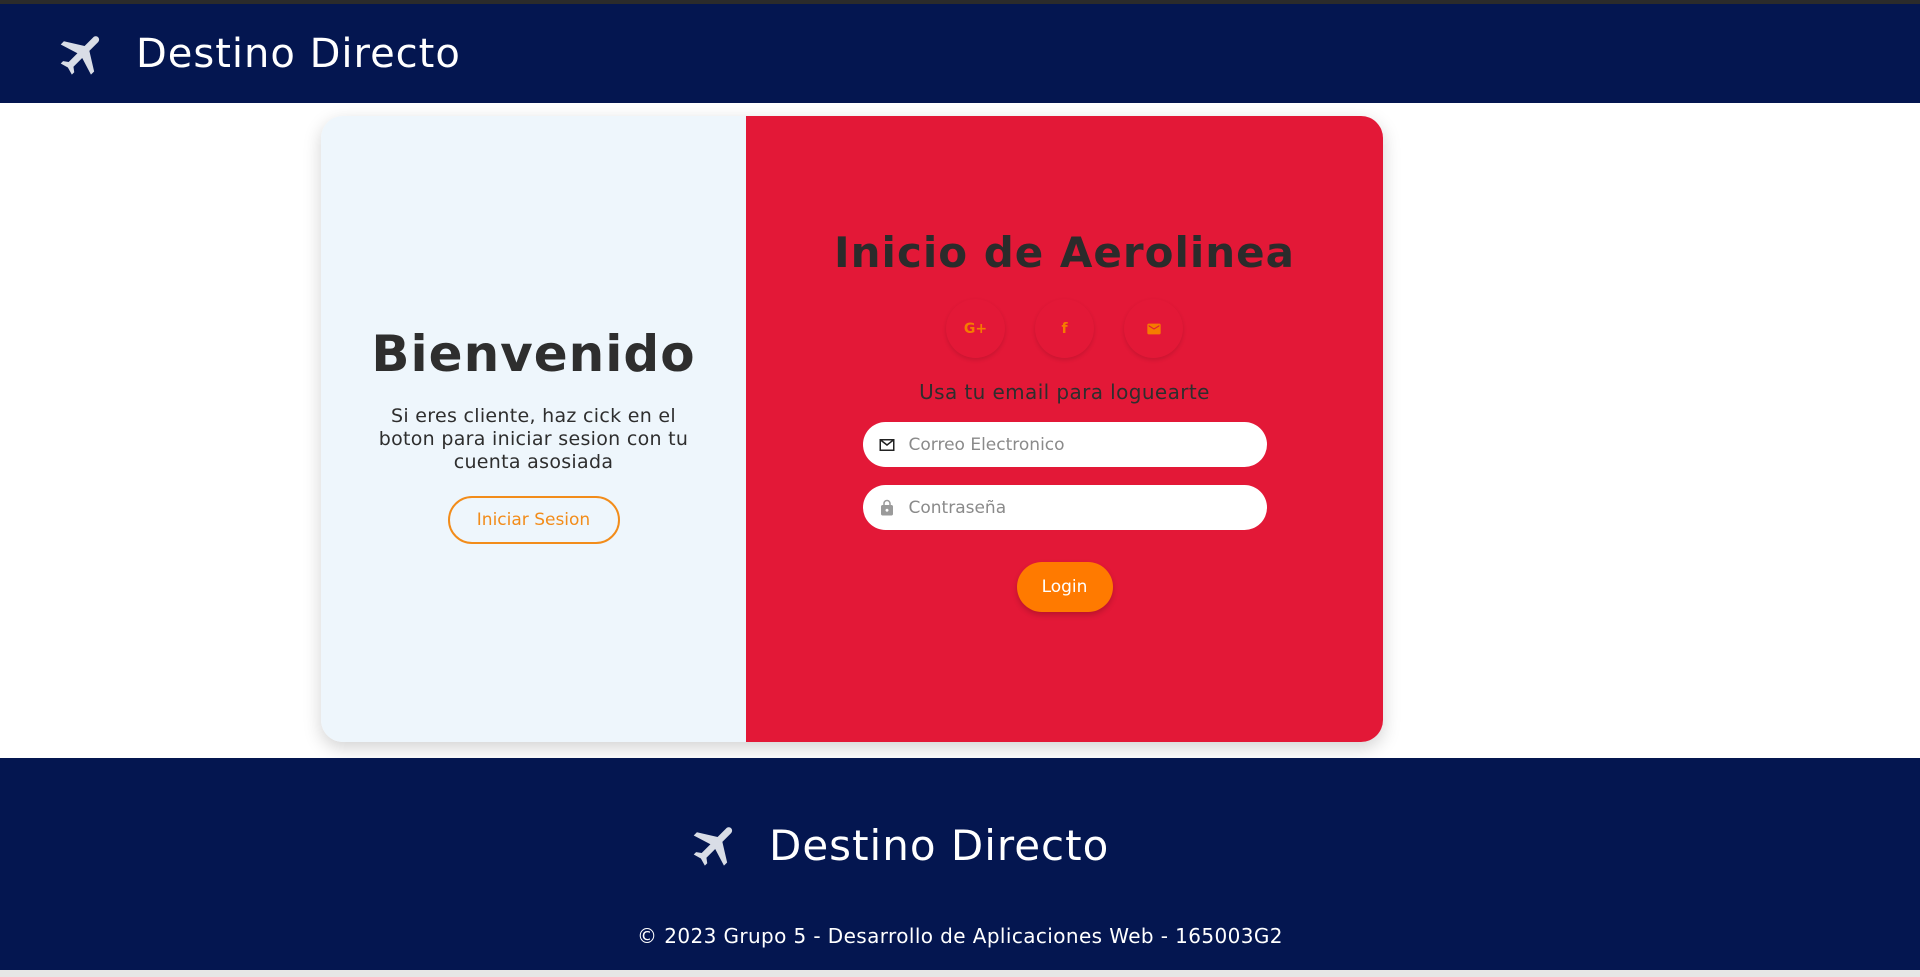 The width and height of the screenshot is (1920, 977). I want to click on password-field, so click(1064, 507).